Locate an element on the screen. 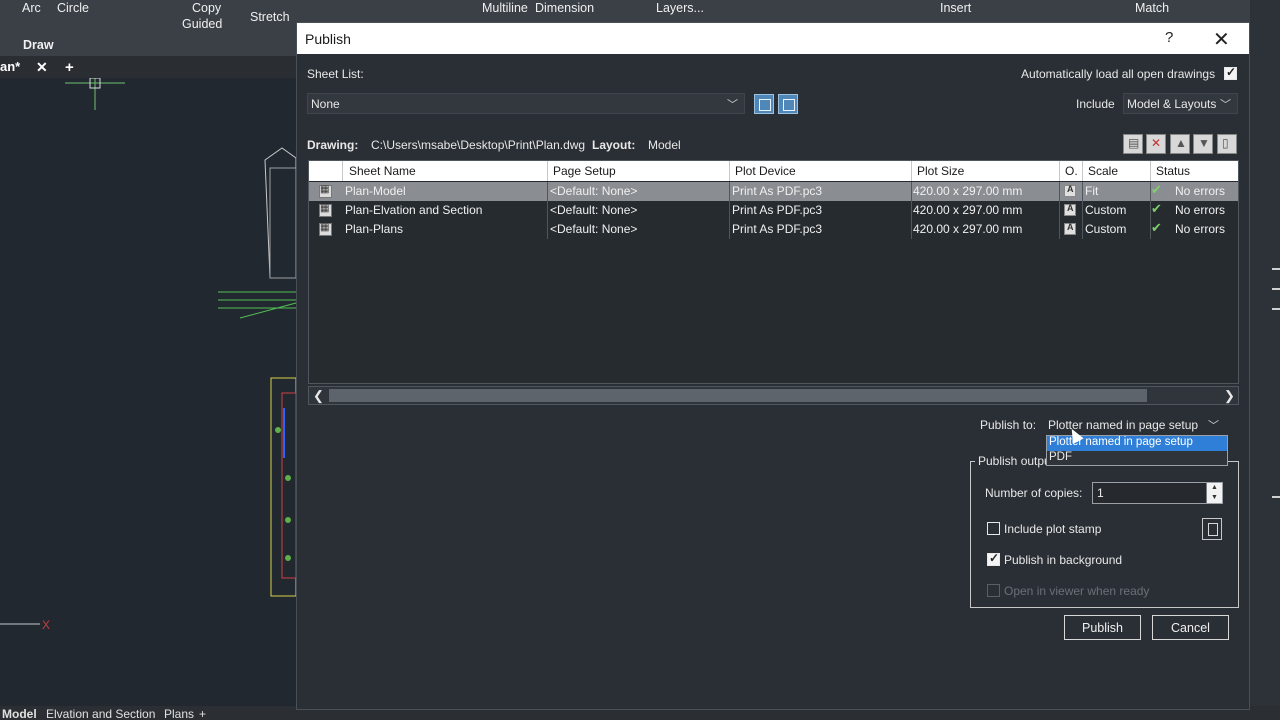 This screenshot has height=720, width=1280. col-page-setup: Page Setup is located at coordinates (584, 171).